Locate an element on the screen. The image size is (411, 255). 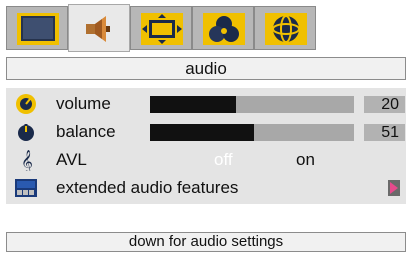
volume-value: 20 is located at coordinates (384, 104).